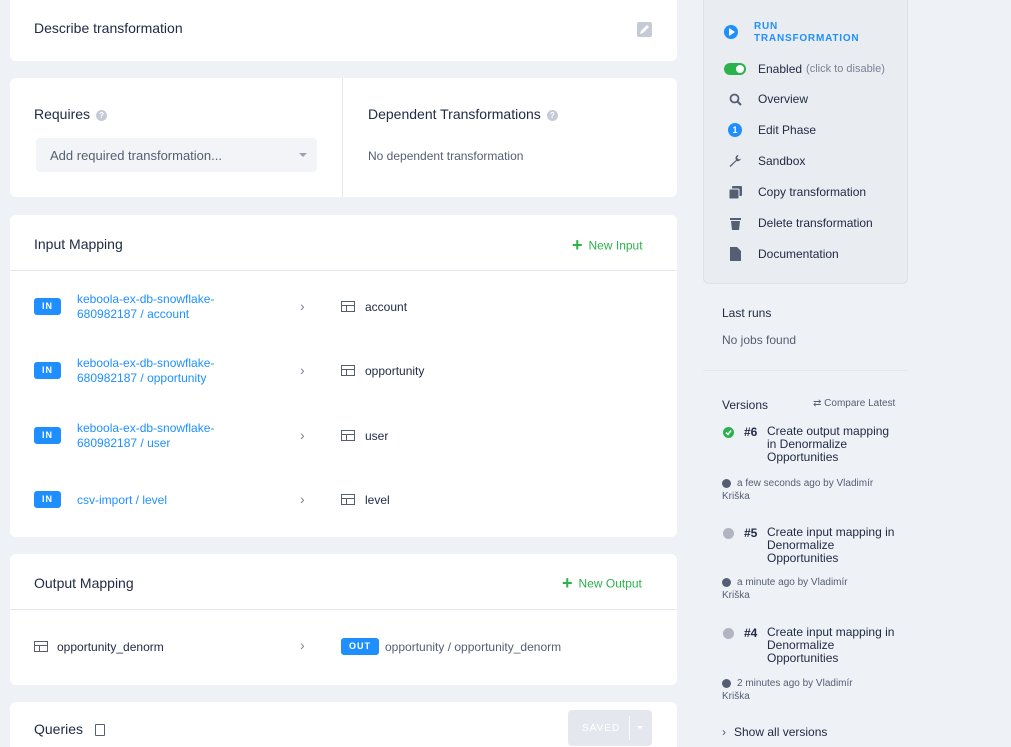 The height and width of the screenshot is (747, 1011). What do you see at coordinates (792, 582) in the screenshot?
I see `version-time: a minute ago by Vladimír` at bounding box center [792, 582].